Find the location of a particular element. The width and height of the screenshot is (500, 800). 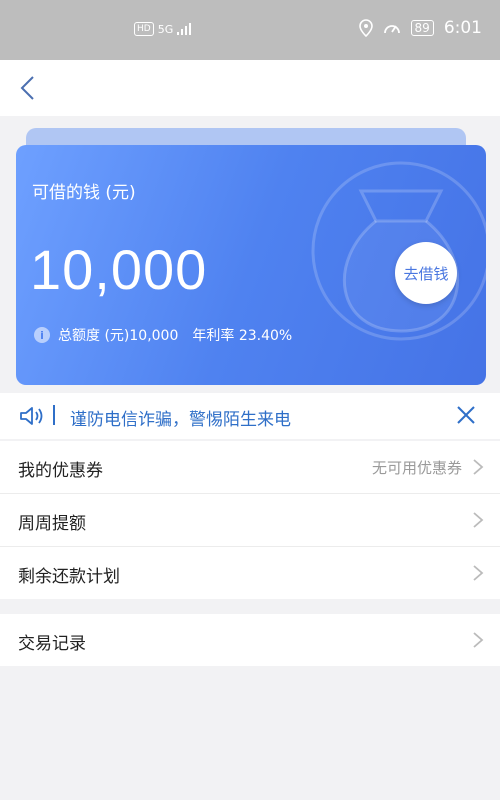

nav-bar is located at coordinates (250, 88).